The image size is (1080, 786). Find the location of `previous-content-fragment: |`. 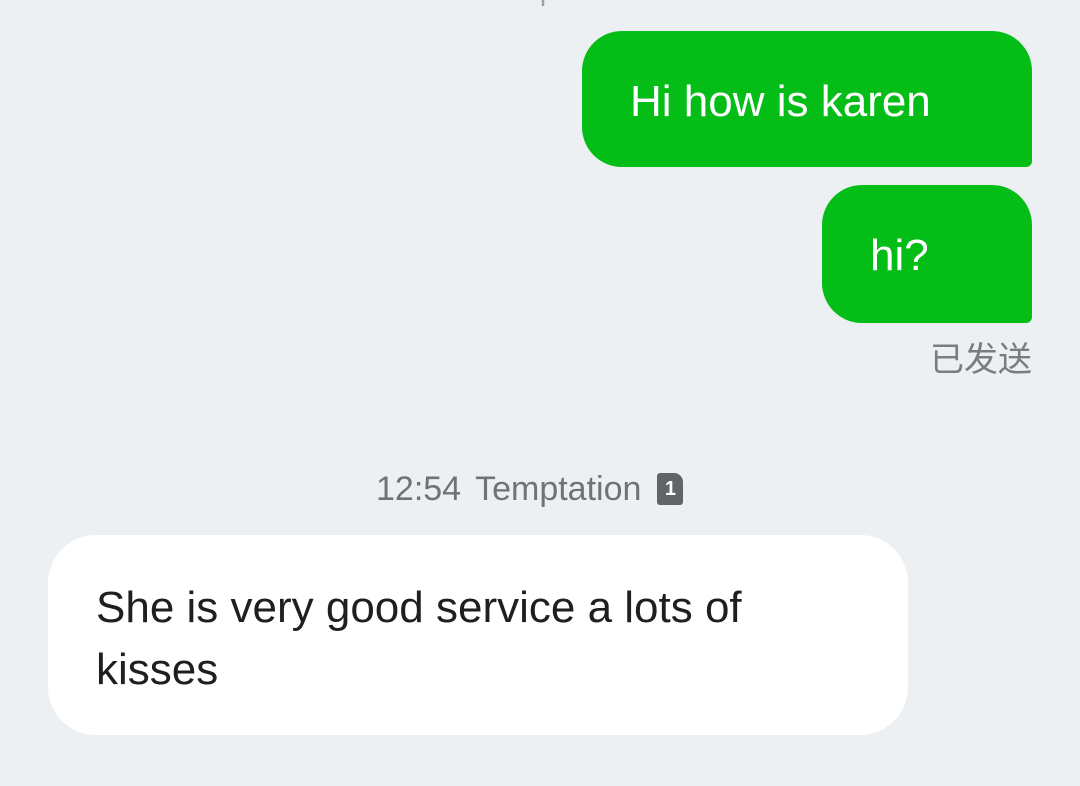

previous-content-fragment: | is located at coordinates (543, 6).